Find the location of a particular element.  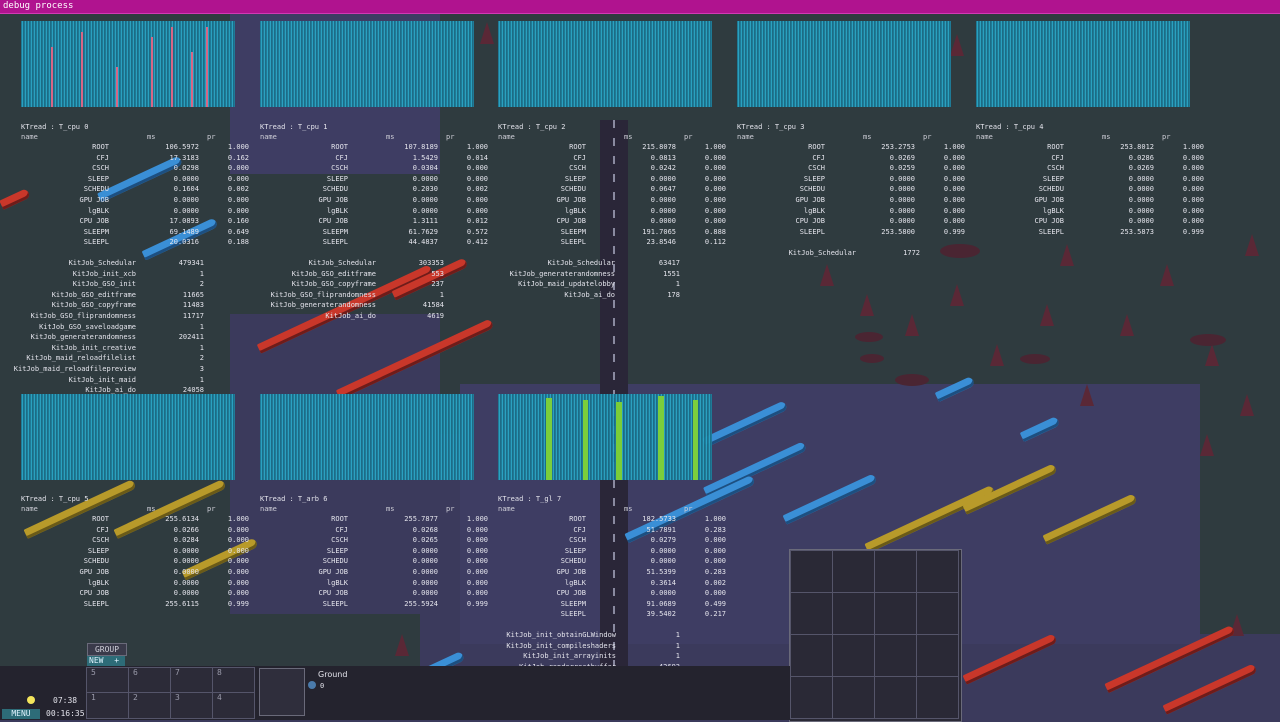

row-ms: 44.4837 is located at coordinates (423, 242).